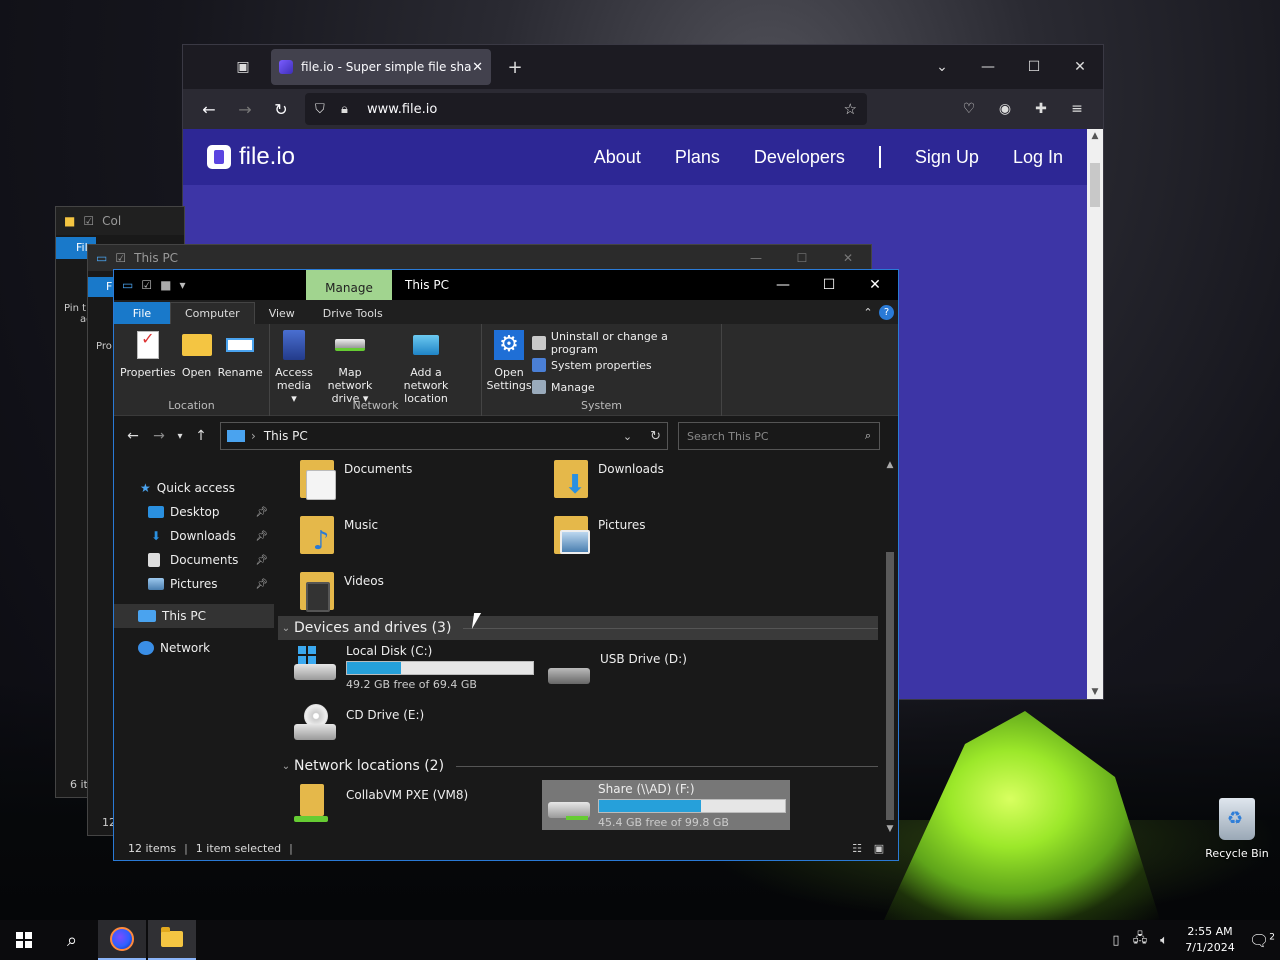 The image size is (1280, 960). What do you see at coordinates (172, 940) in the screenshot?
I see `taskbar-file-explorer` at bounding box center [172, 940].